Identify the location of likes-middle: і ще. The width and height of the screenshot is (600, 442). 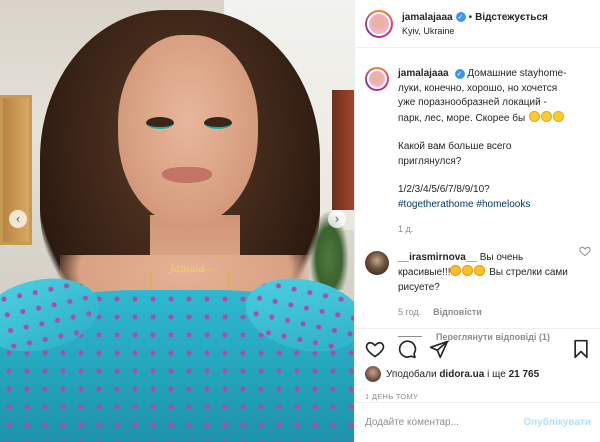
(496, 374).